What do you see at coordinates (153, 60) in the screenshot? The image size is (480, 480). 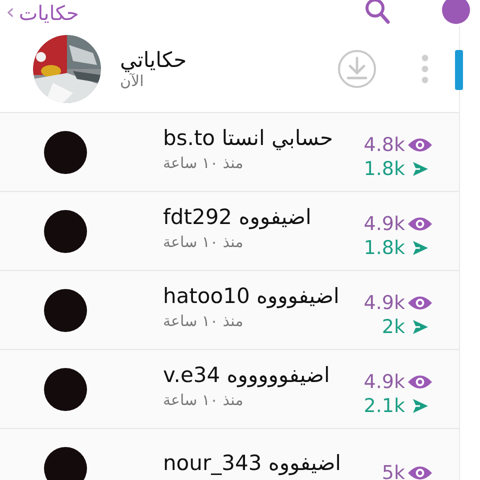 I see `story-title: حكاياتي` at bounding box center [153, 60].